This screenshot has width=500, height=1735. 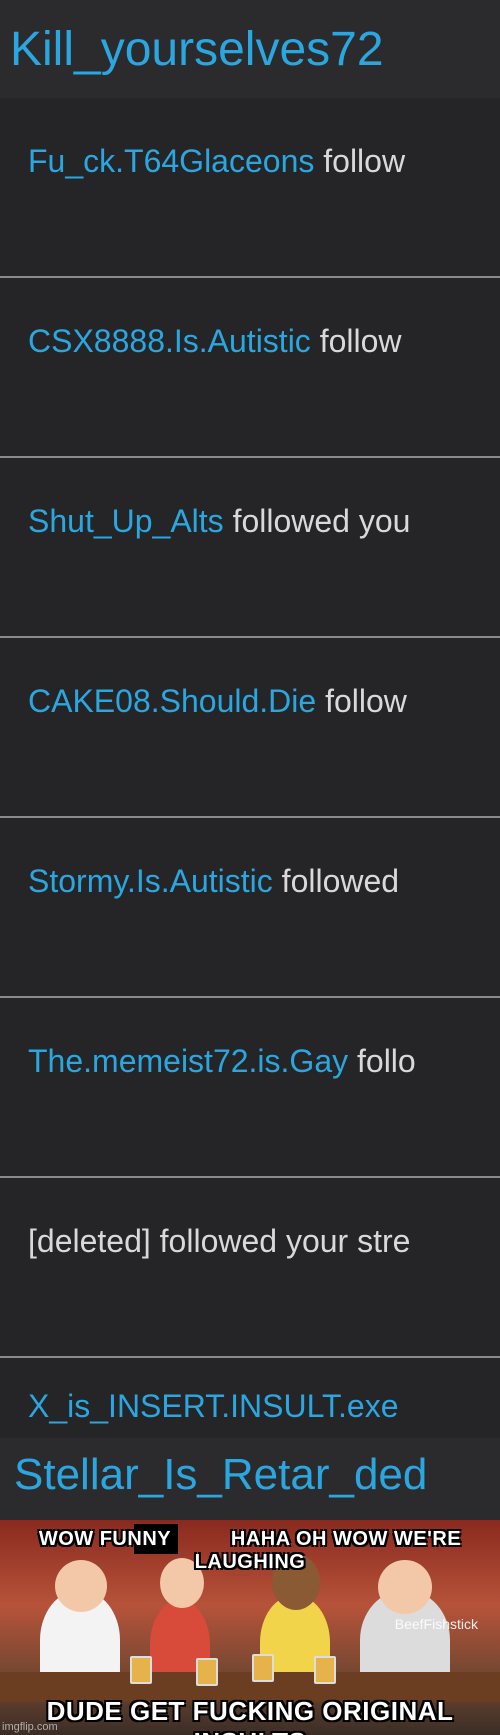 What do you see at coordinates (321, 521) in the screenshot?
I see `notification-text: followed you` at bounding box center [321, 521].